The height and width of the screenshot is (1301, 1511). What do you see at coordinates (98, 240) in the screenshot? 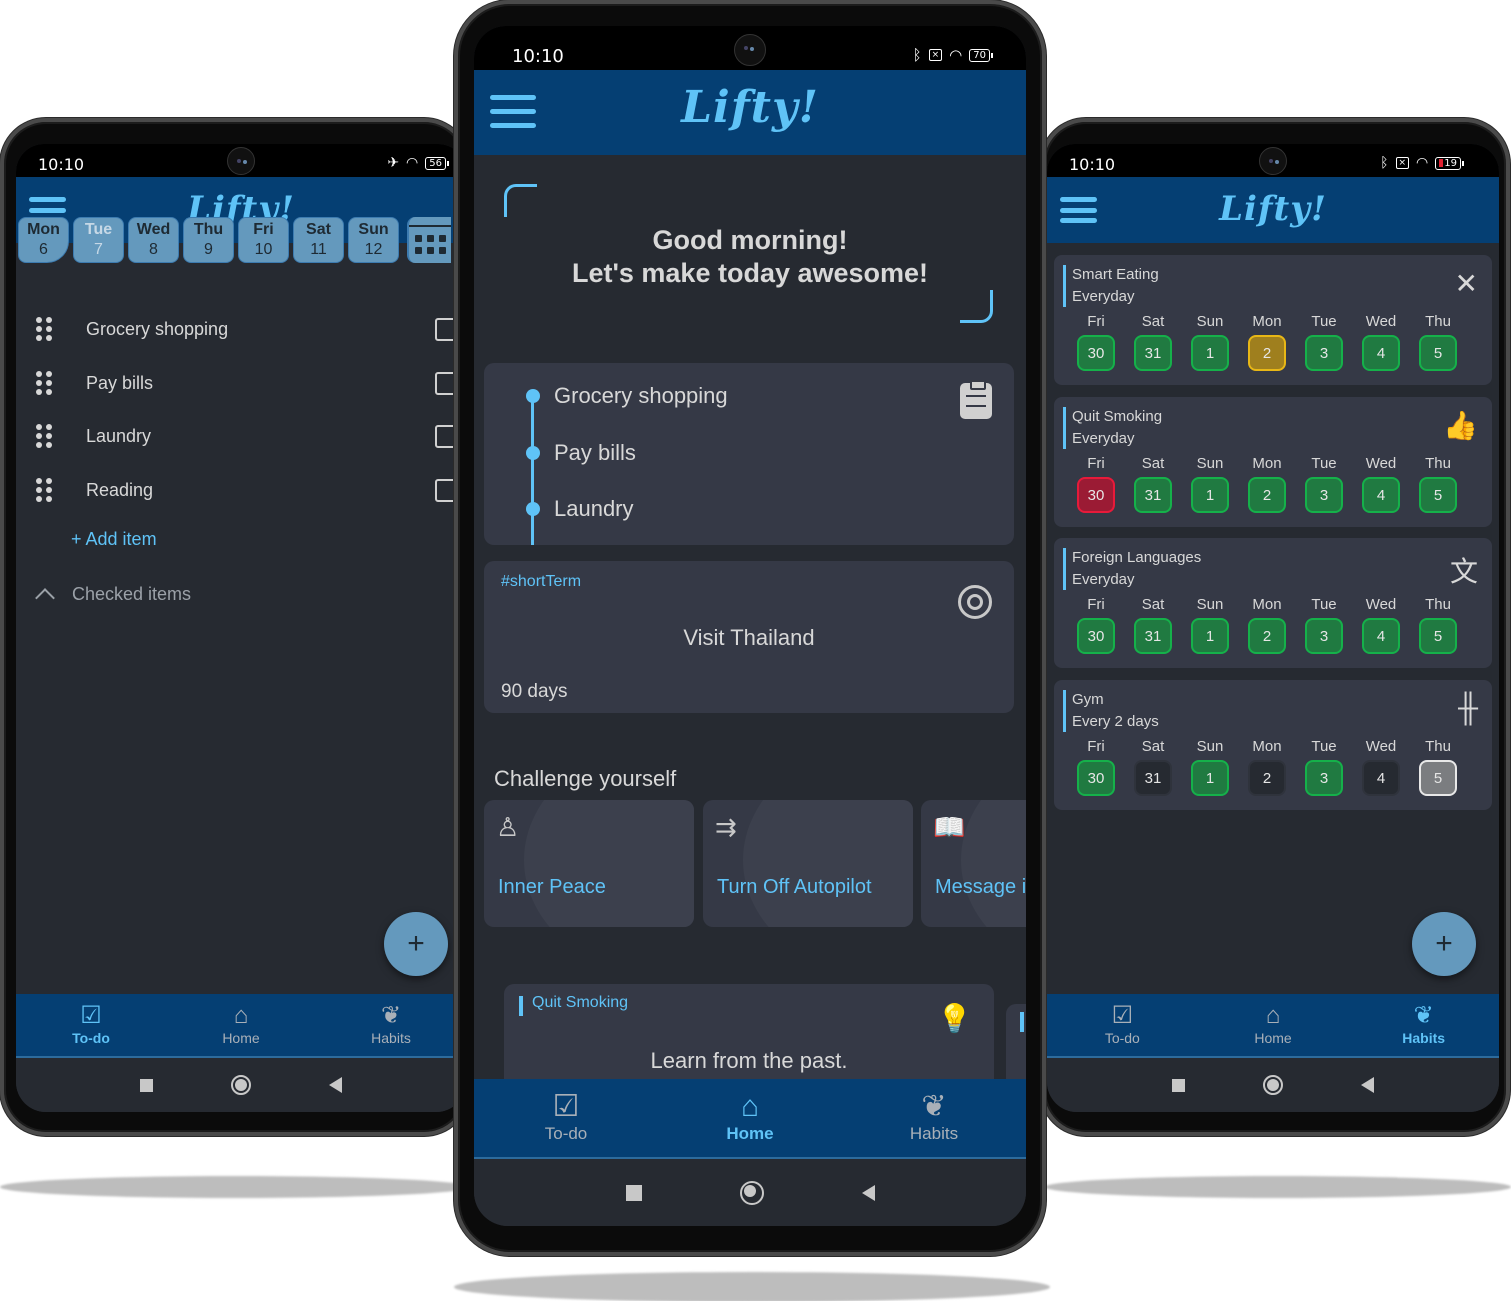
I see `day-chip: Tue 7` at bounding box center [98, 240].